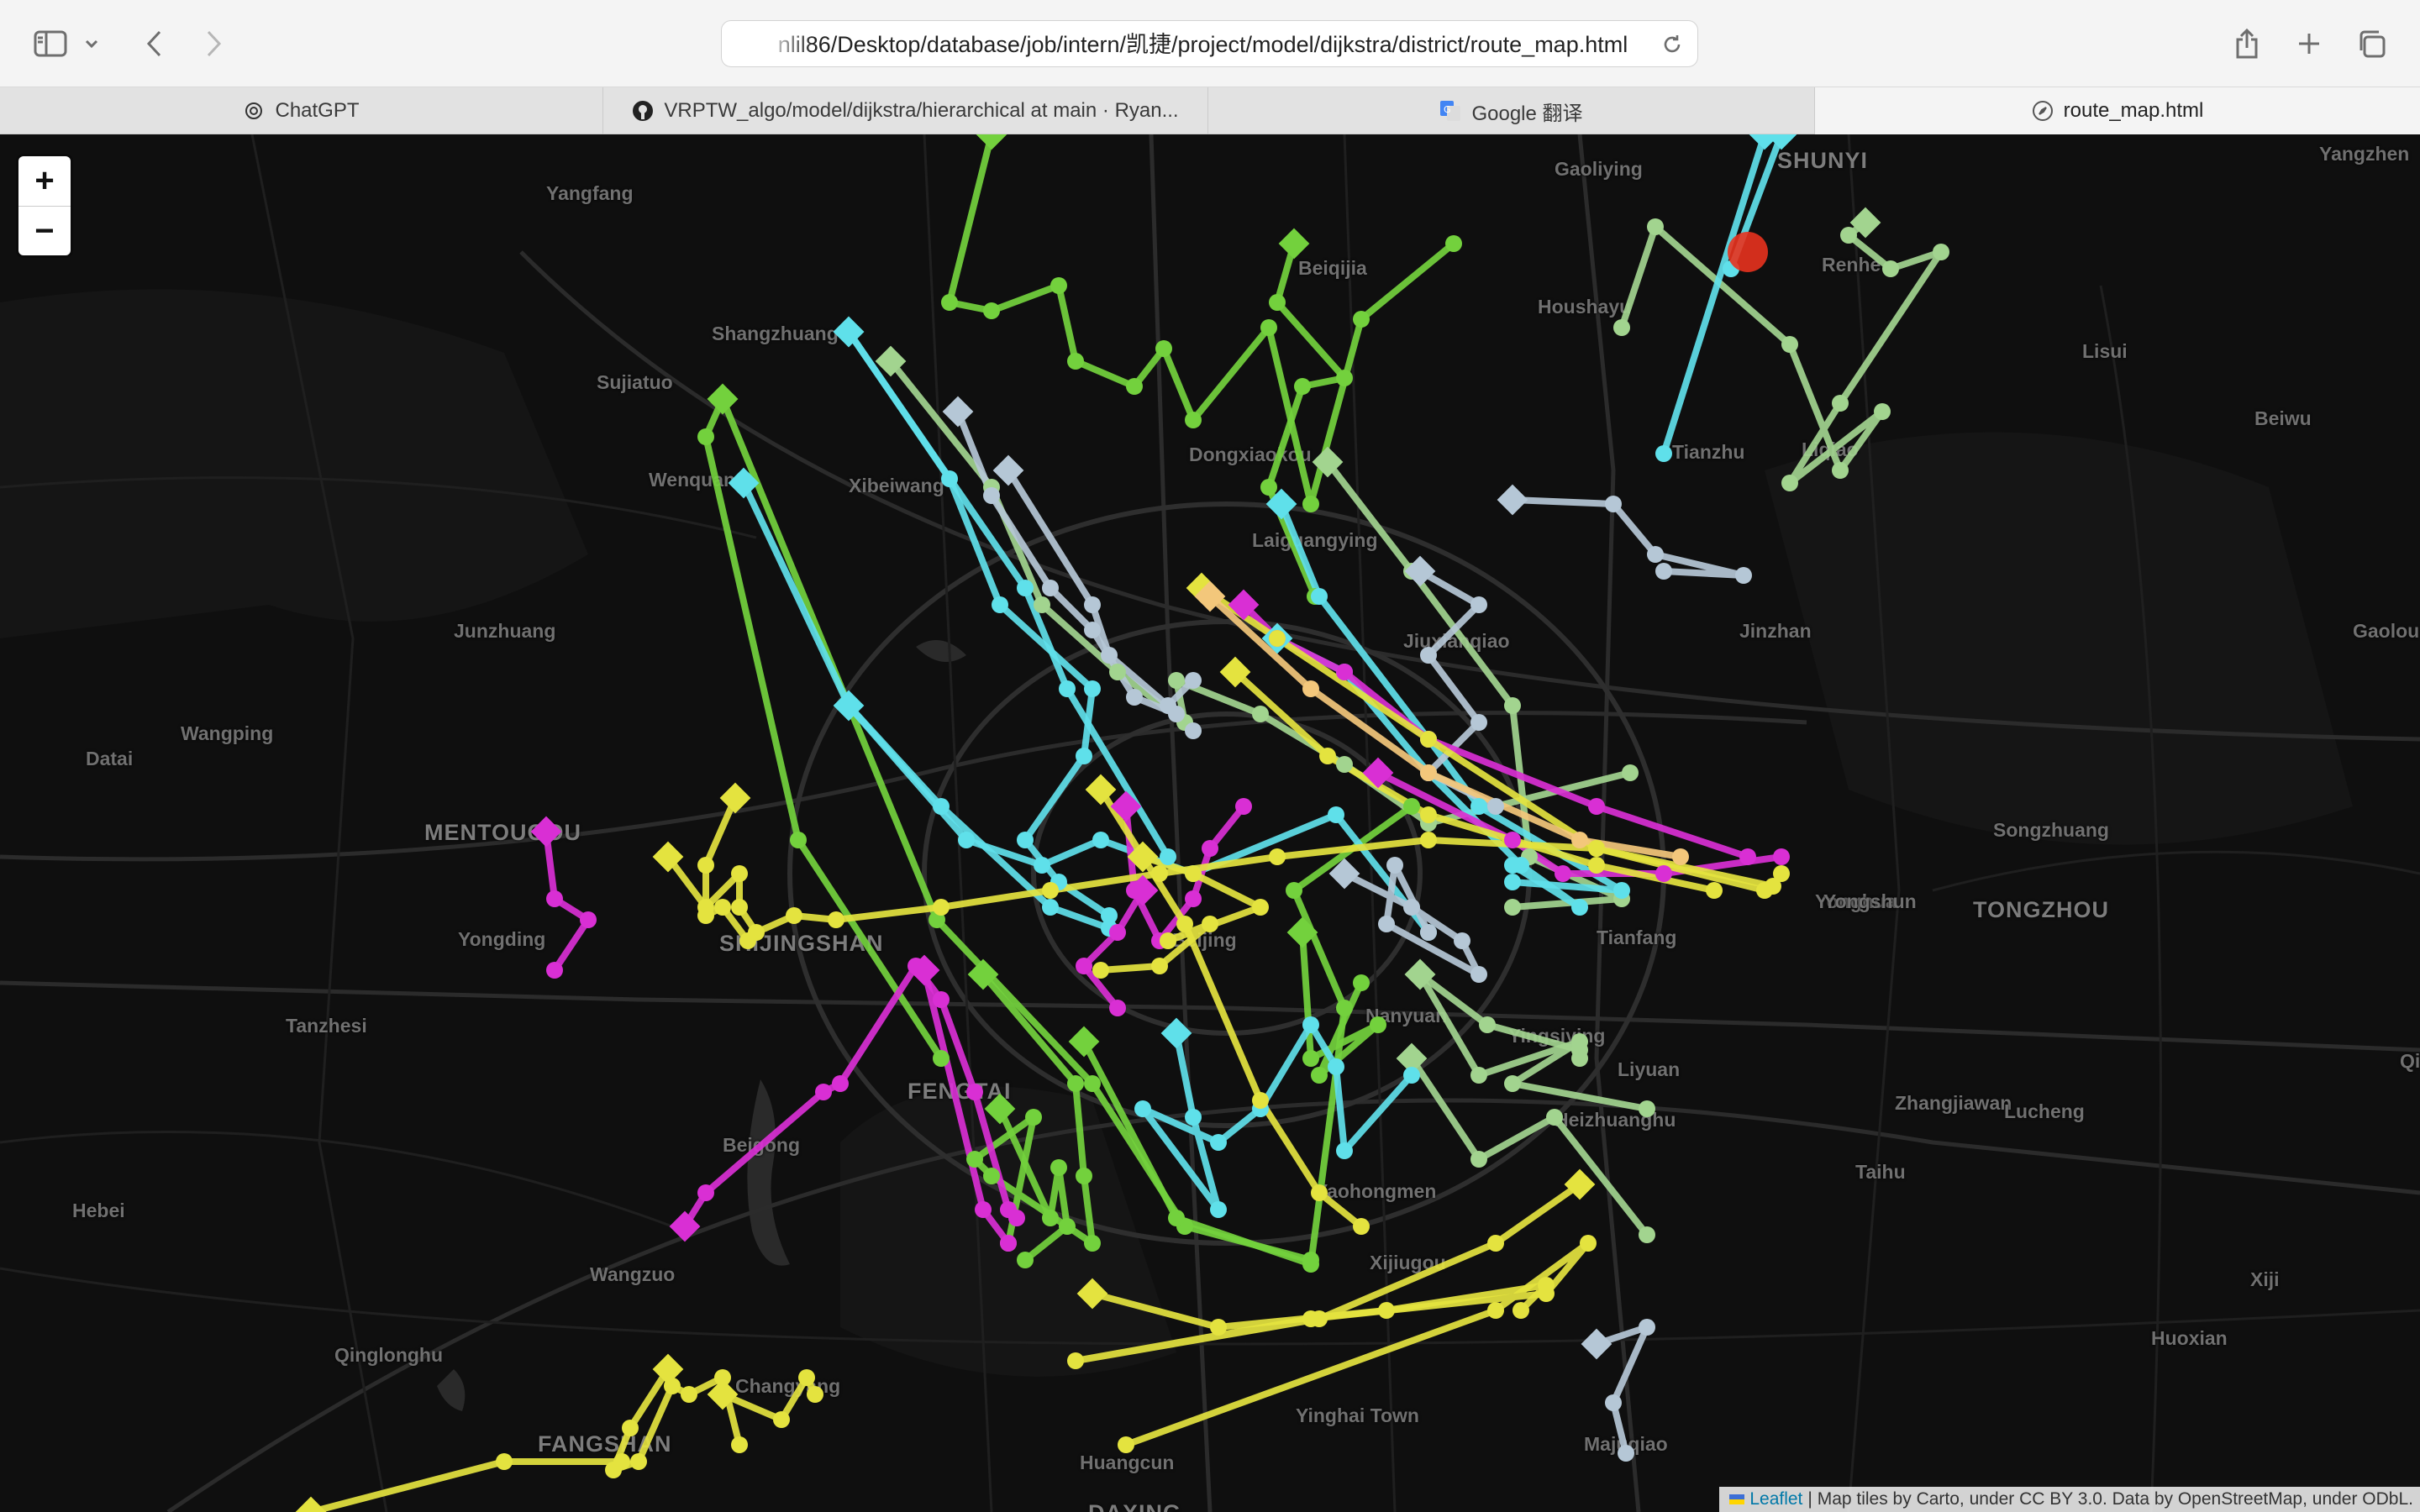 The image size is (2420, 1512). I want to click on back-button, so click(154, 43).